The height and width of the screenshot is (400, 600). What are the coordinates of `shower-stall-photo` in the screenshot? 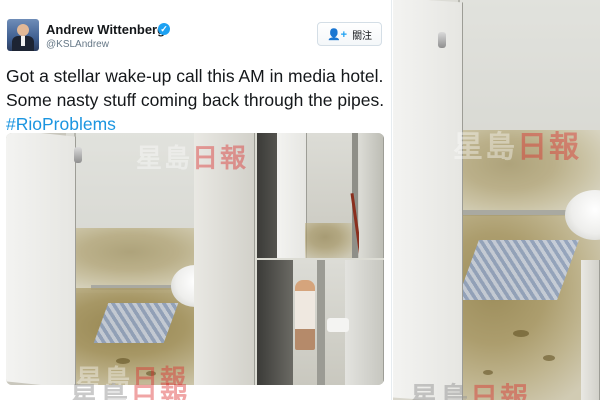 It's located at (320, 195).